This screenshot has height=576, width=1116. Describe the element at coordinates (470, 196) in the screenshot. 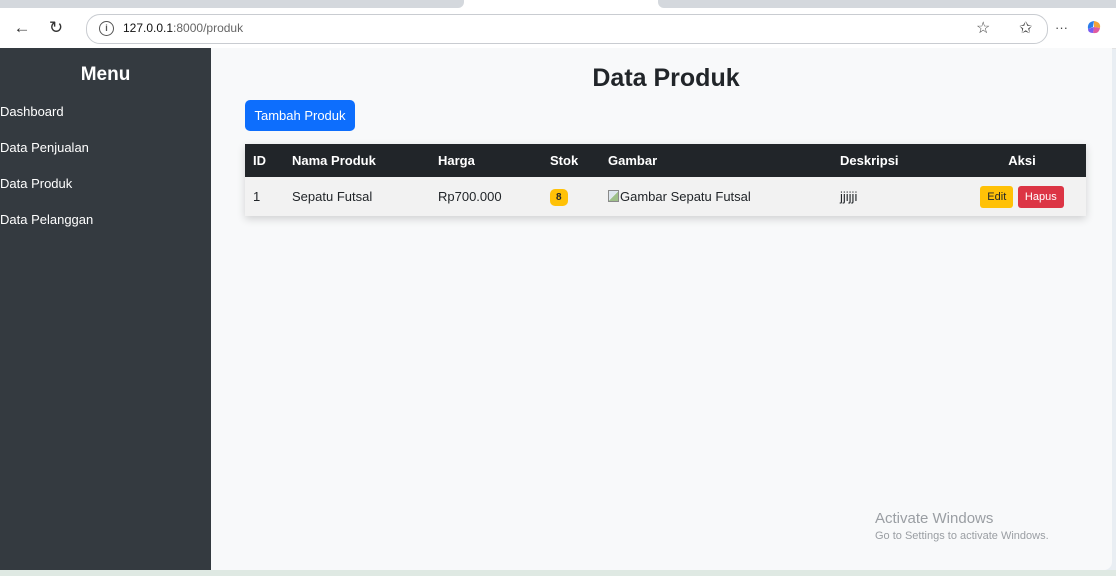

I see `cell-harga: Rp700.000` at that location.